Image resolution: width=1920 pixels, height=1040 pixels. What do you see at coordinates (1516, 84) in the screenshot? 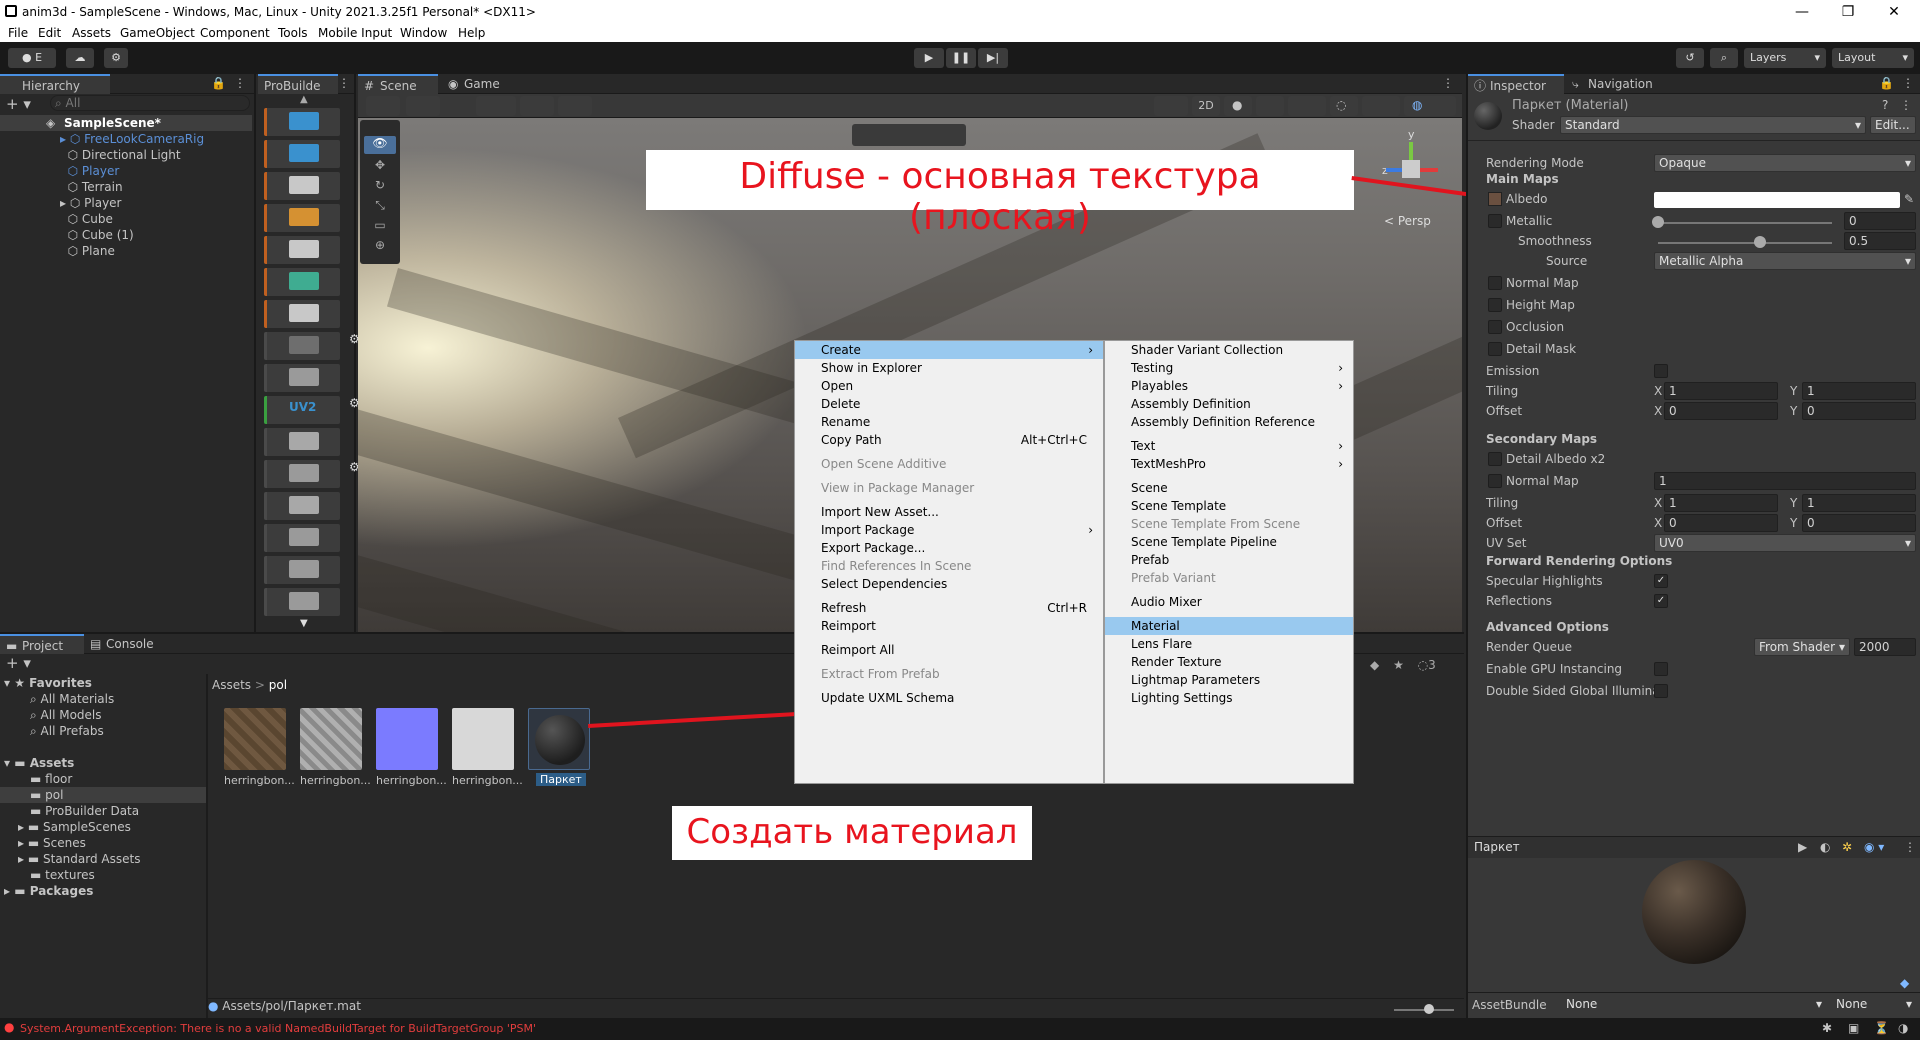
I see `tab-inspector: ⓘ Inspector` at bounding box center [1516, 84].